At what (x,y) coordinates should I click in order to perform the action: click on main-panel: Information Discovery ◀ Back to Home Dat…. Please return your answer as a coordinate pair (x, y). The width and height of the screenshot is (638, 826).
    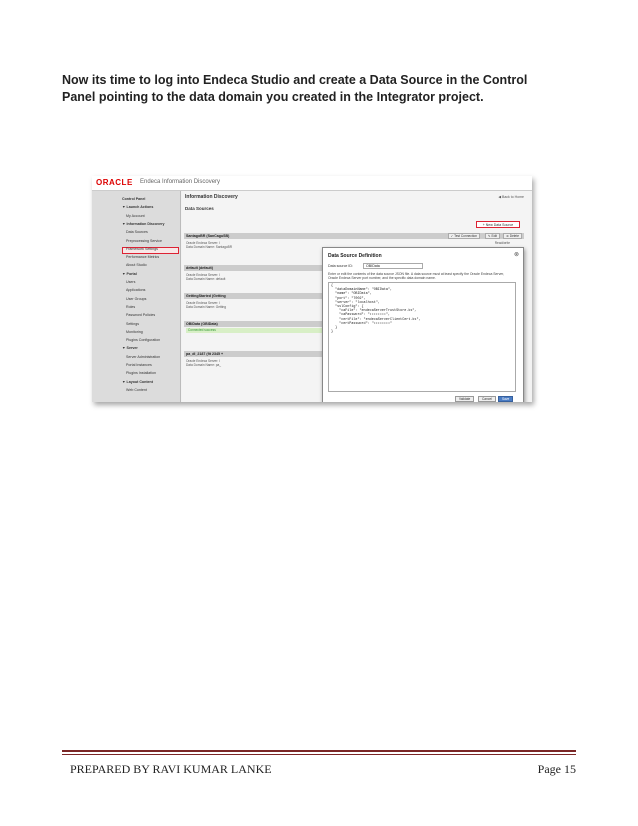
    Looking at the image, I should click on (356, 296).